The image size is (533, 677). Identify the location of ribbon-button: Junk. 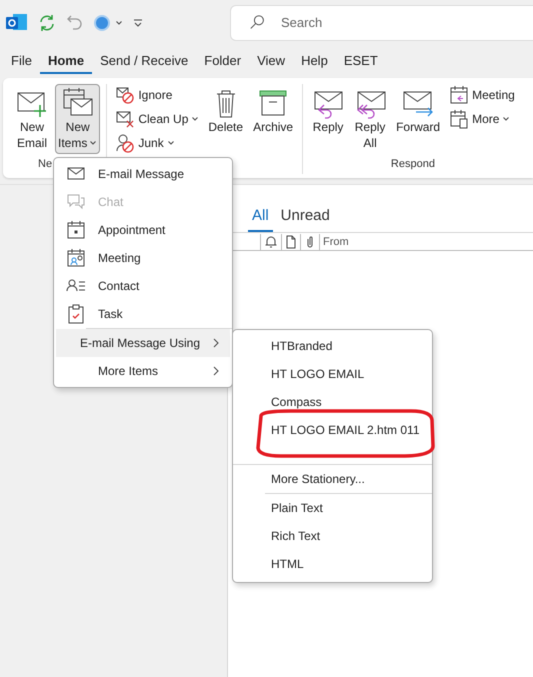
(145, 143).